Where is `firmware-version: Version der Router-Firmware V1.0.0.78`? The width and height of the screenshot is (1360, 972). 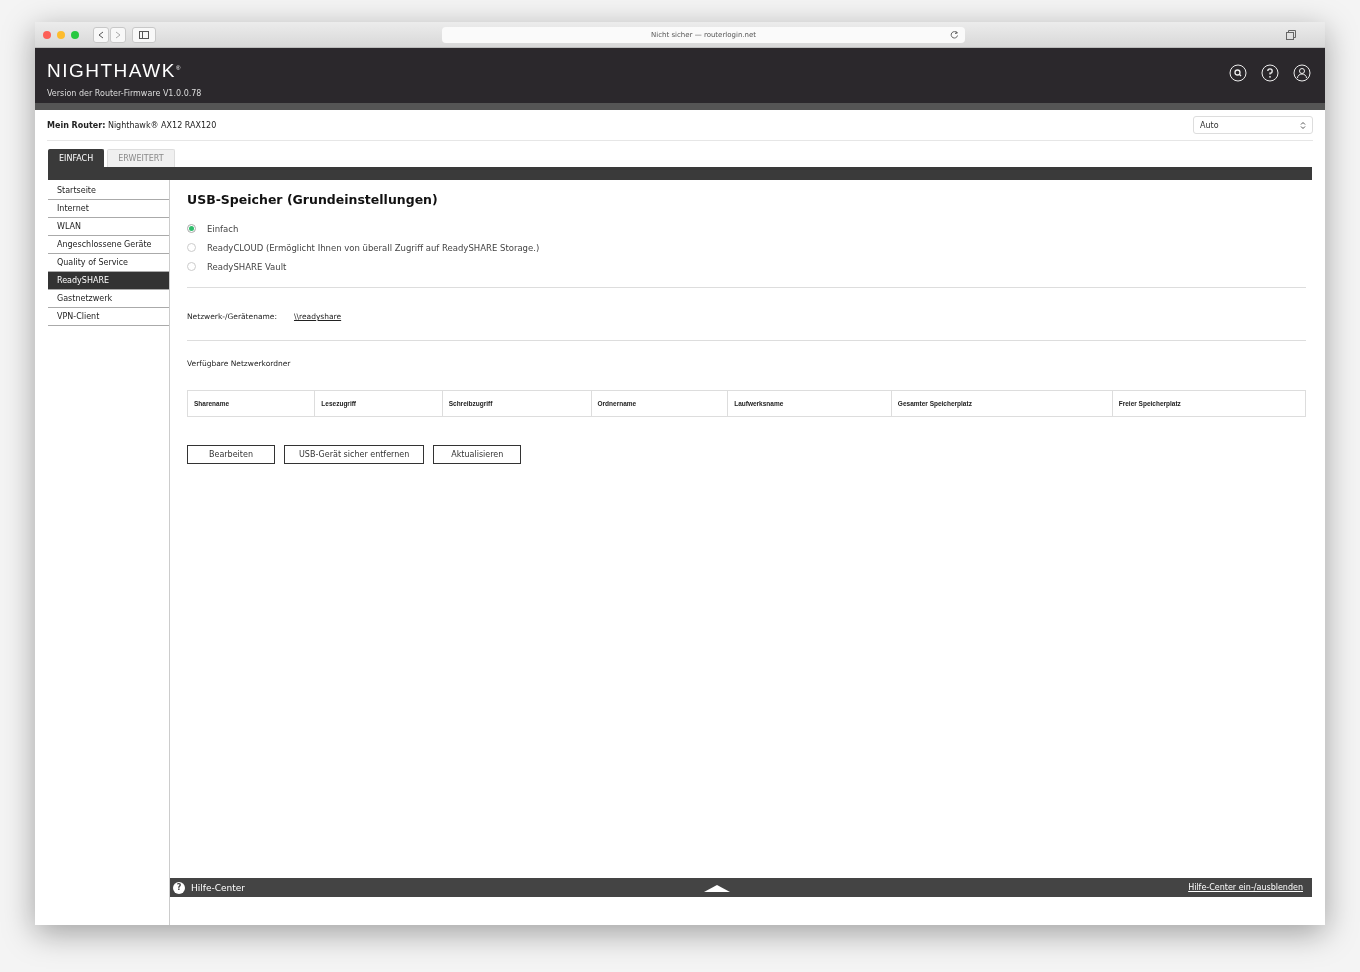 firmware-version: Version der Router-Firmware V1.0.0.78 is located at coordinates (124, 93).